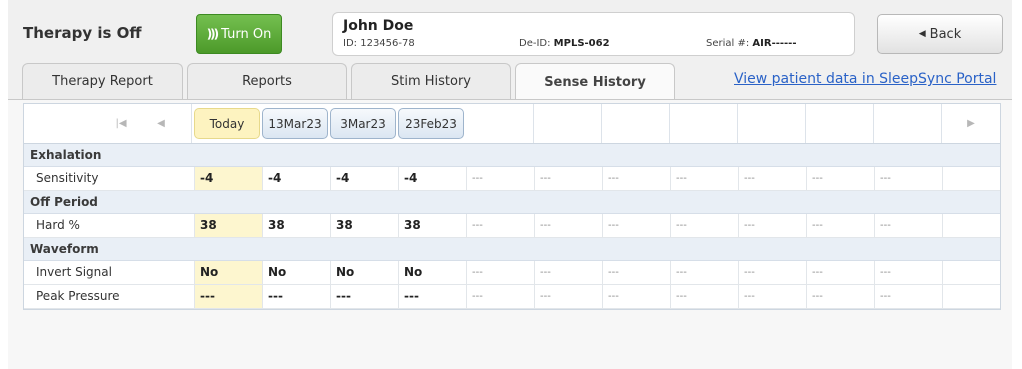  I want to click on first-page-icon: |◀, so click(121, 123).